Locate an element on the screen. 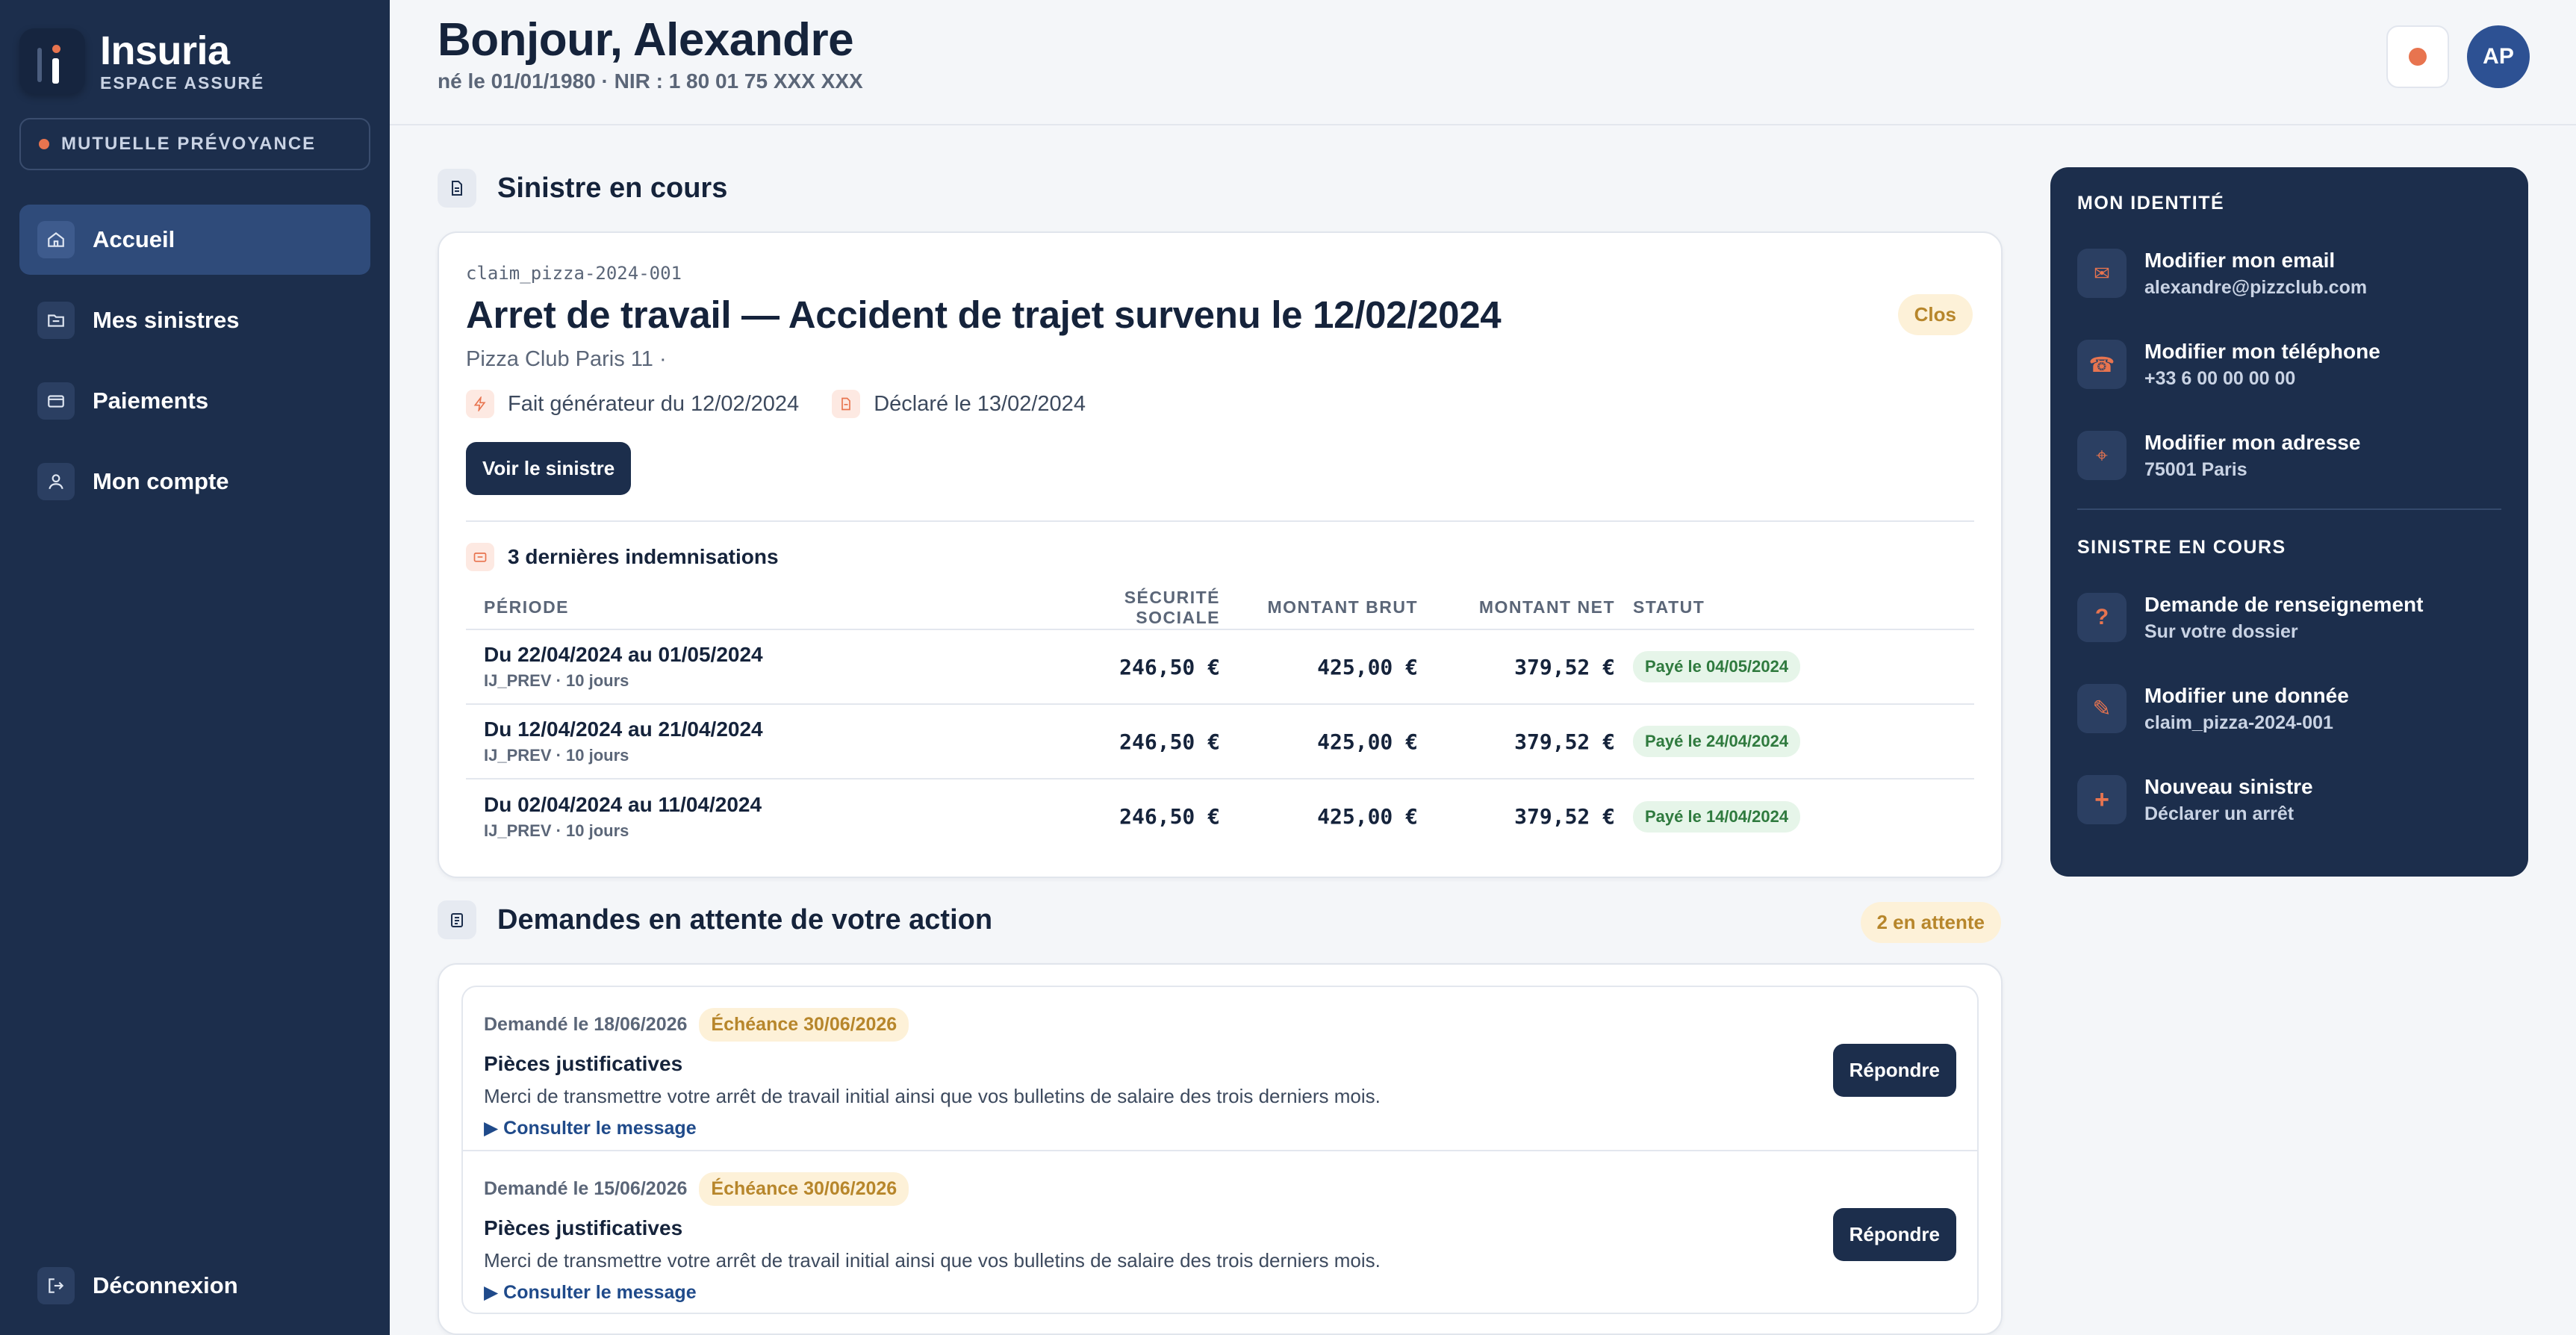  sidebar-item-mon-compte: Mon compte is located at coordinates (194, 481).